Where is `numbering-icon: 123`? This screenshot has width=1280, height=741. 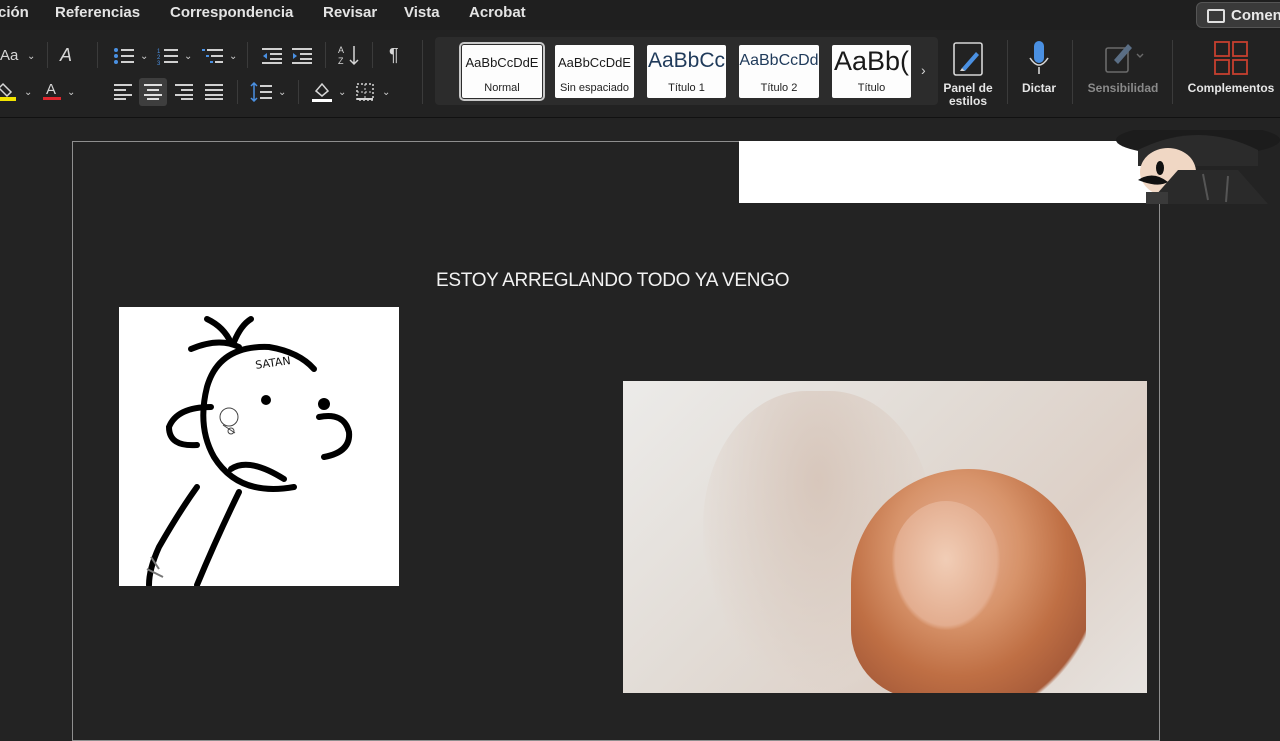 numbering-icon: 123 is located at coordinates (168, 58).